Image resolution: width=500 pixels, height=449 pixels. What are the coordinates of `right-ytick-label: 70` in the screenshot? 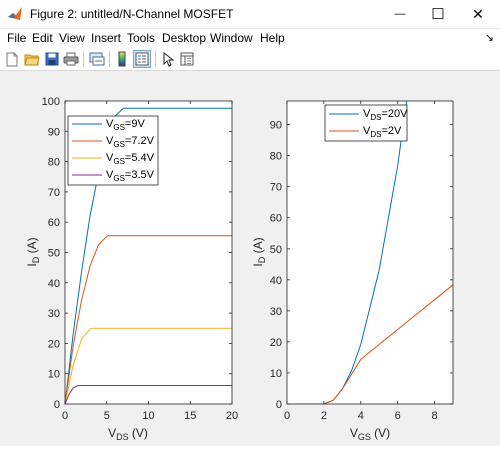 It's located at (276, 188).